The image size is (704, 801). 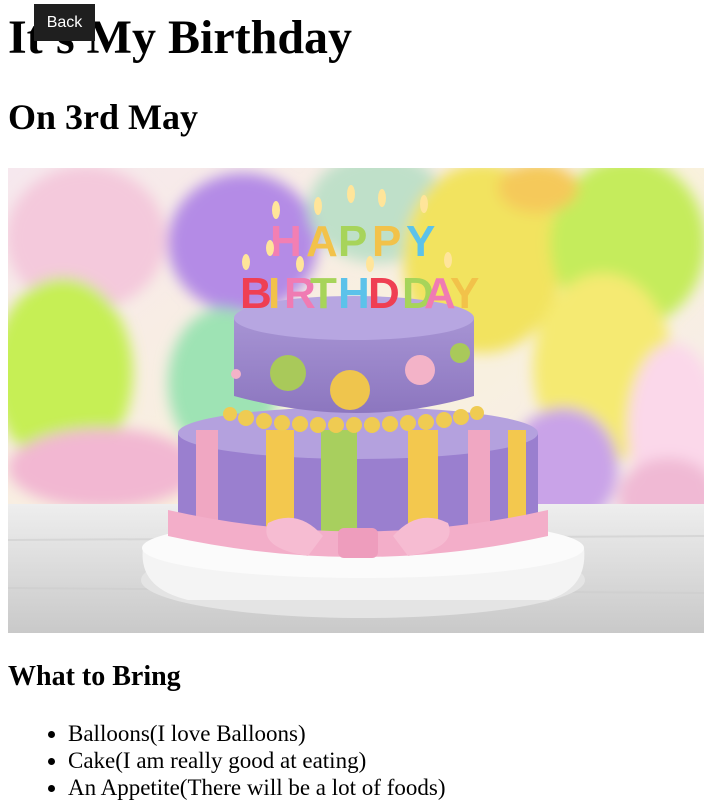 I want to click on svg-text: A, so click(x=322, y=241).